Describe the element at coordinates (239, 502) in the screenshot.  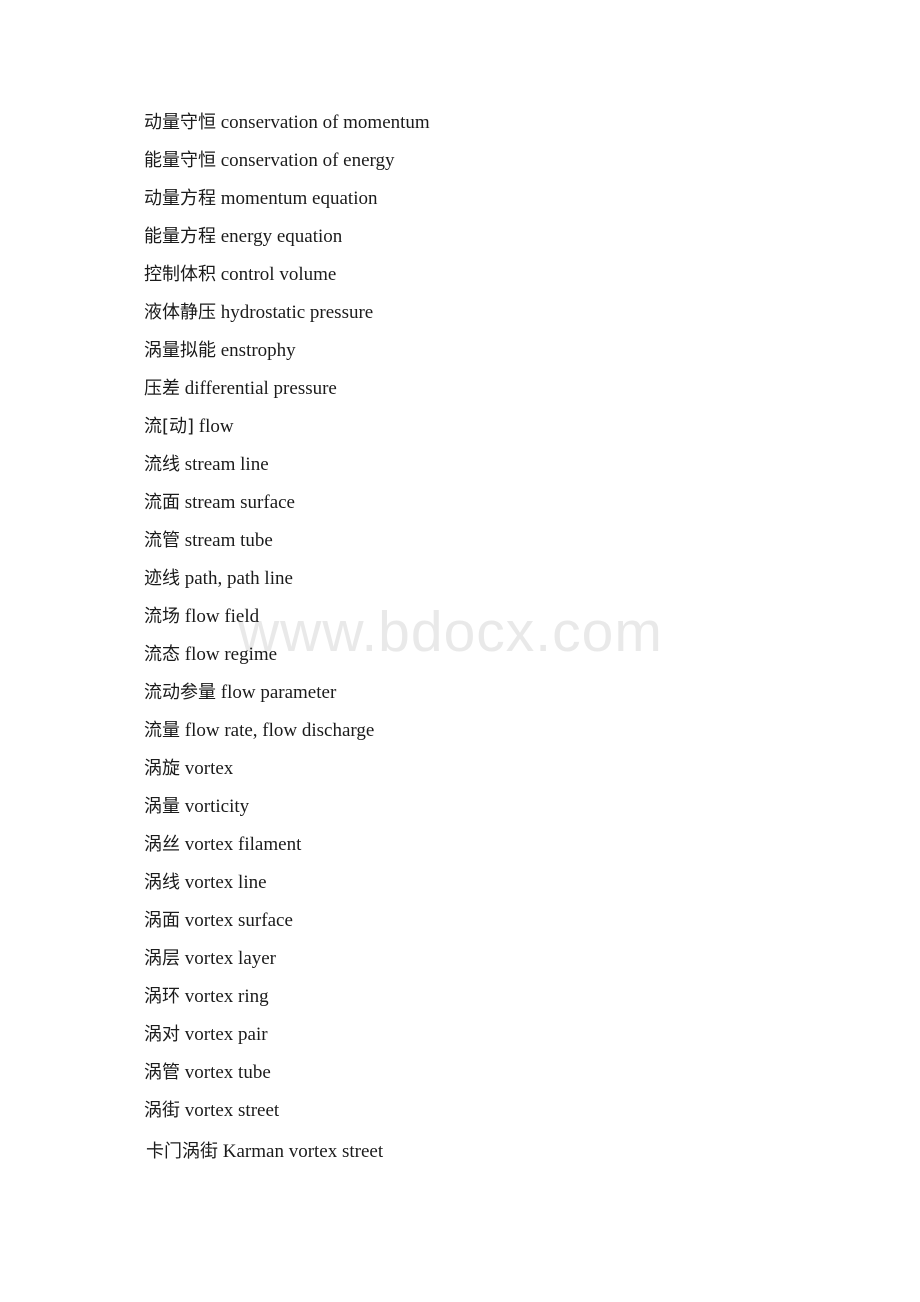
I see `glossary-term-en: stream surface` at that location.